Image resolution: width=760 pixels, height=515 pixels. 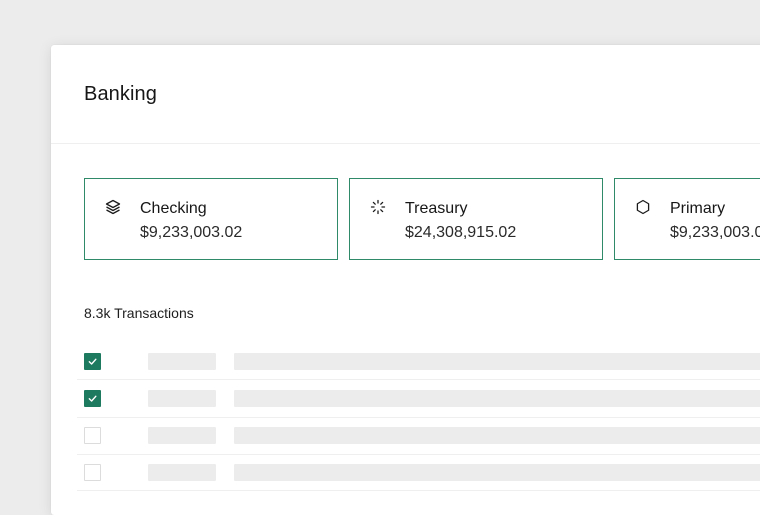 What do you see at coordinates (173, 208) in the screenshot?
I see `account-name: Checking` at bounding box center [173, 208].